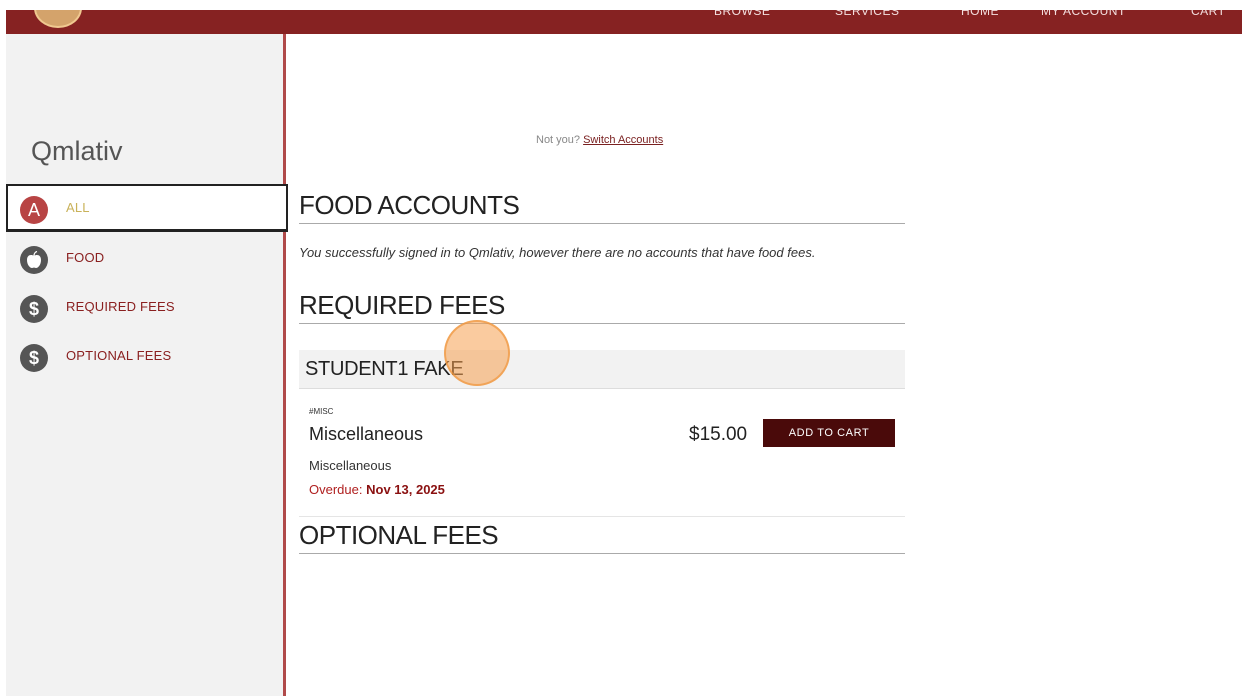 This screenshot has height=696, width=1242. Describe the element at coordinates (558, 140) in the screenshot. I see `not-you-text: Not you?` at that location.